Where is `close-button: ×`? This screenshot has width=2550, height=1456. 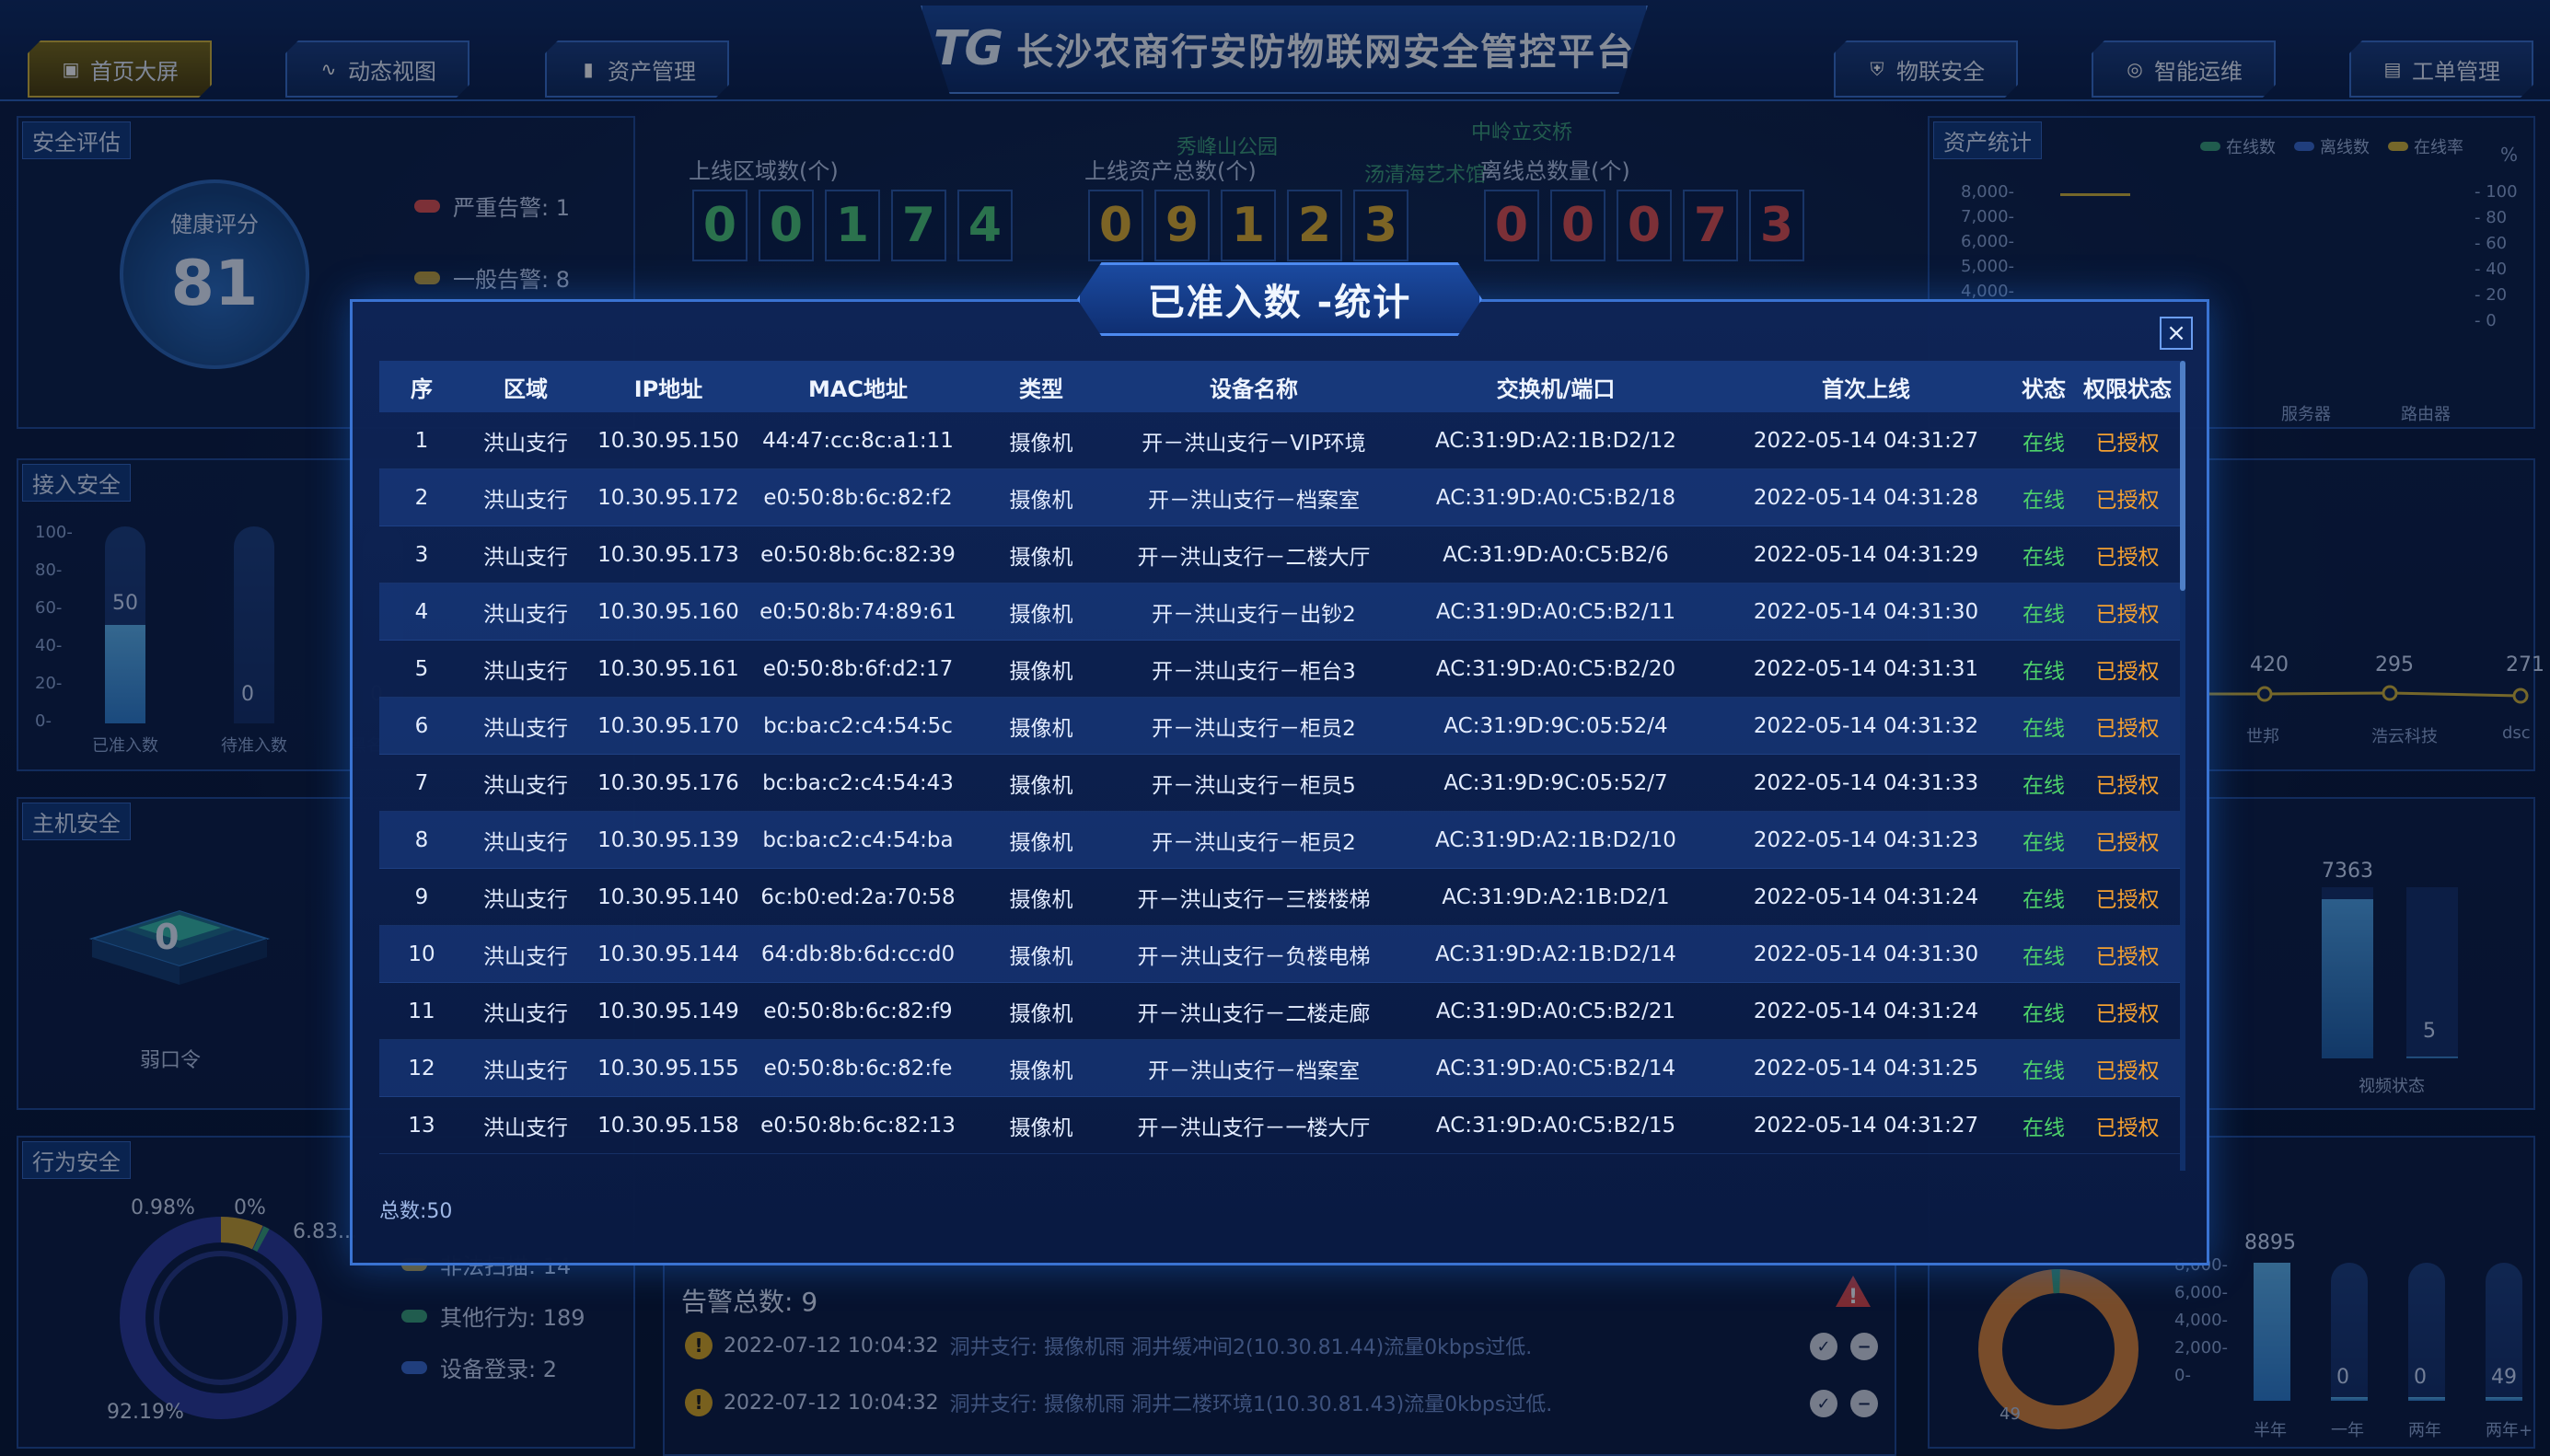 close-button: × is located at coordinates (2176, 333).